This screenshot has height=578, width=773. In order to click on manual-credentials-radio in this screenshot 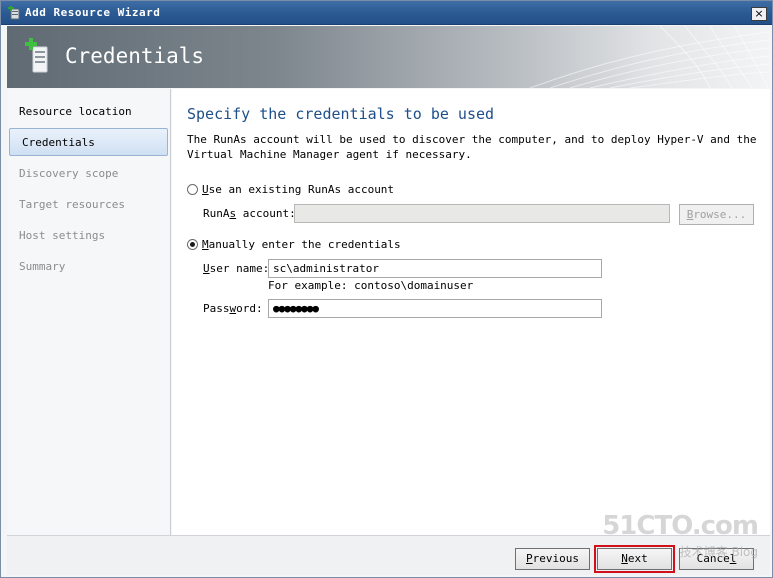, I will do `click(192, 244)`.